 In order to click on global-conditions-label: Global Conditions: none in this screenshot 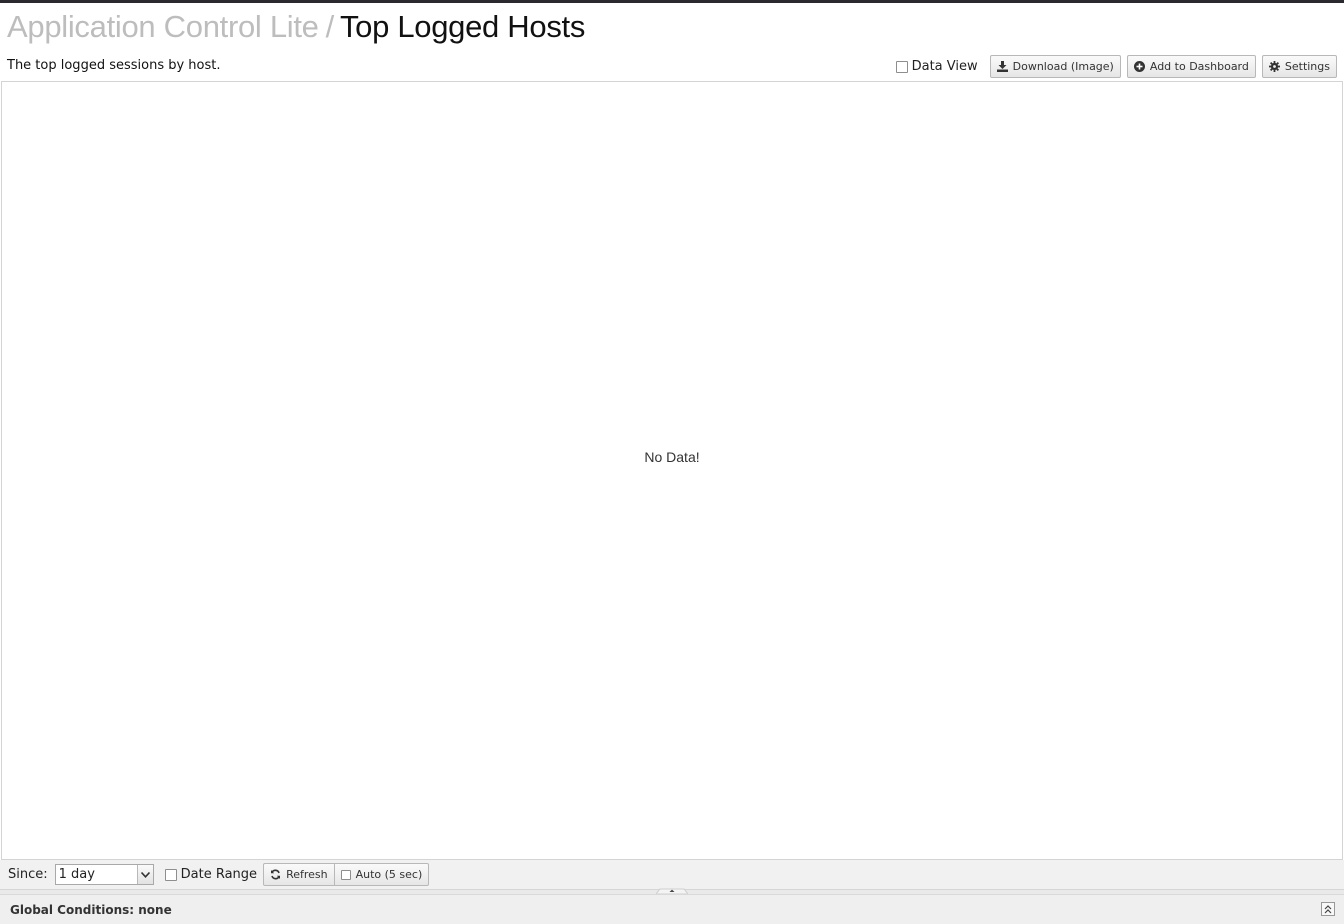, I will do `click(91, 909)`.